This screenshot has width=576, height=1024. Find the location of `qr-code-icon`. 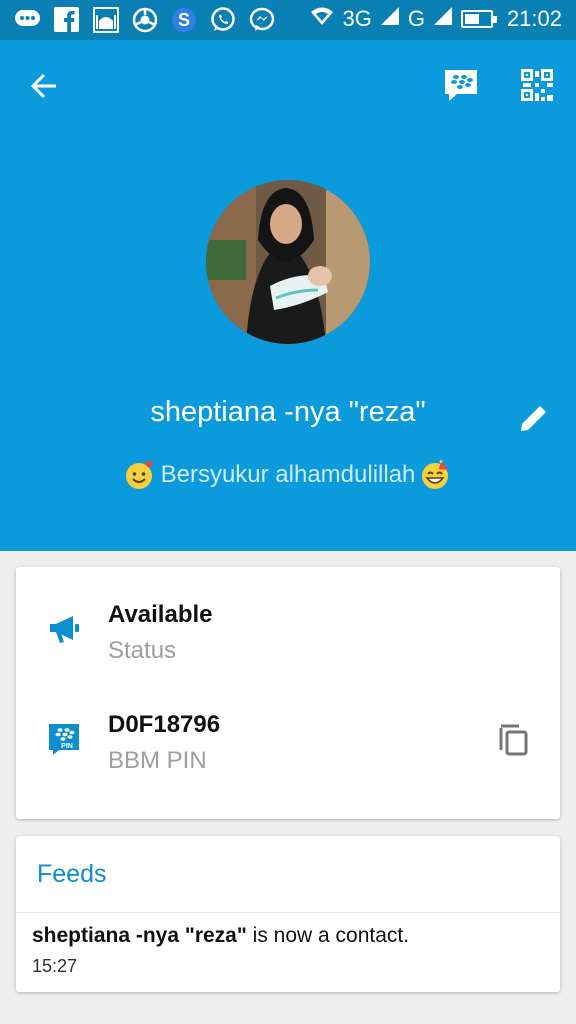

qr-code-icon is located at coordinates (537, 85).